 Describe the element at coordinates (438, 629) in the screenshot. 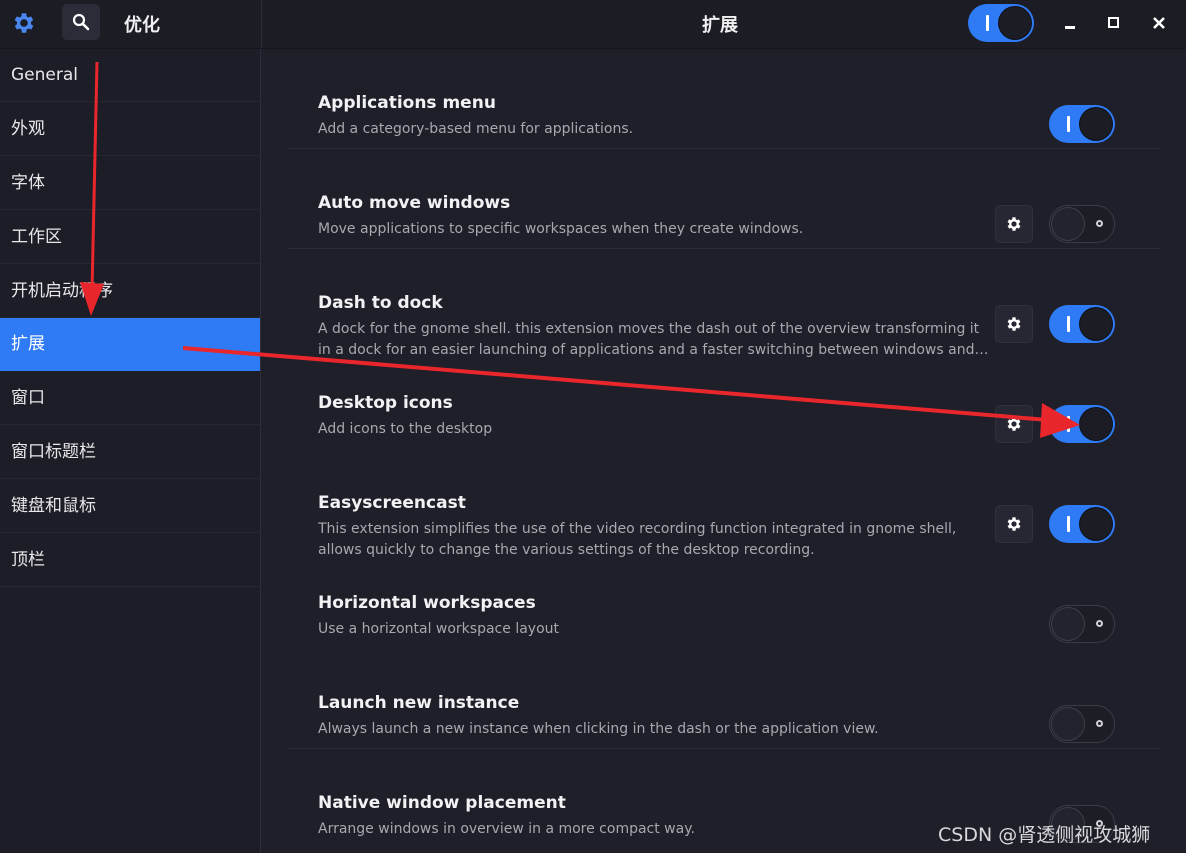

I see `extension-description: Use a horizontal workspace layout` at that location.